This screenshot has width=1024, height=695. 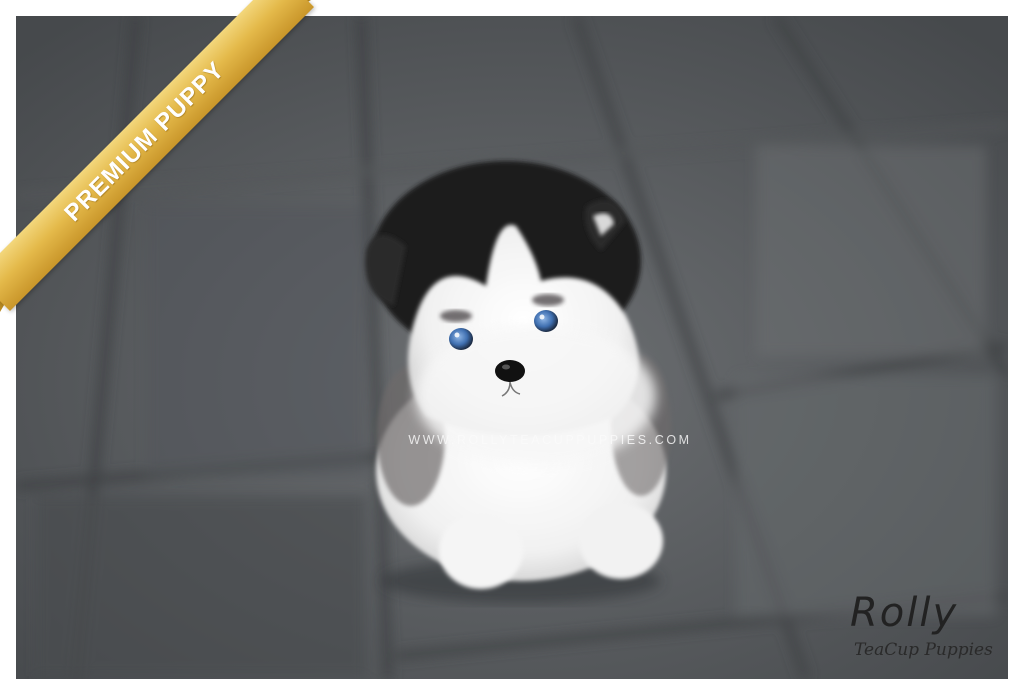 I want to click on watermark-text: WWW.ROLLYTEACUPPUPPIES.COM, so click(x=550, y=440).